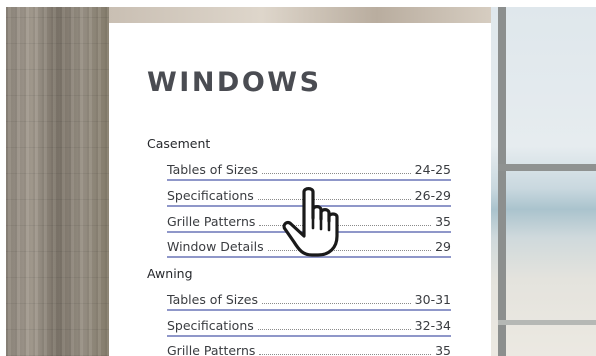 Image resolution: width=596 pixels, height=356 pixels. Describe the element at coordinates (547, 322) in the screenshot. I see `window-sill` at that location.